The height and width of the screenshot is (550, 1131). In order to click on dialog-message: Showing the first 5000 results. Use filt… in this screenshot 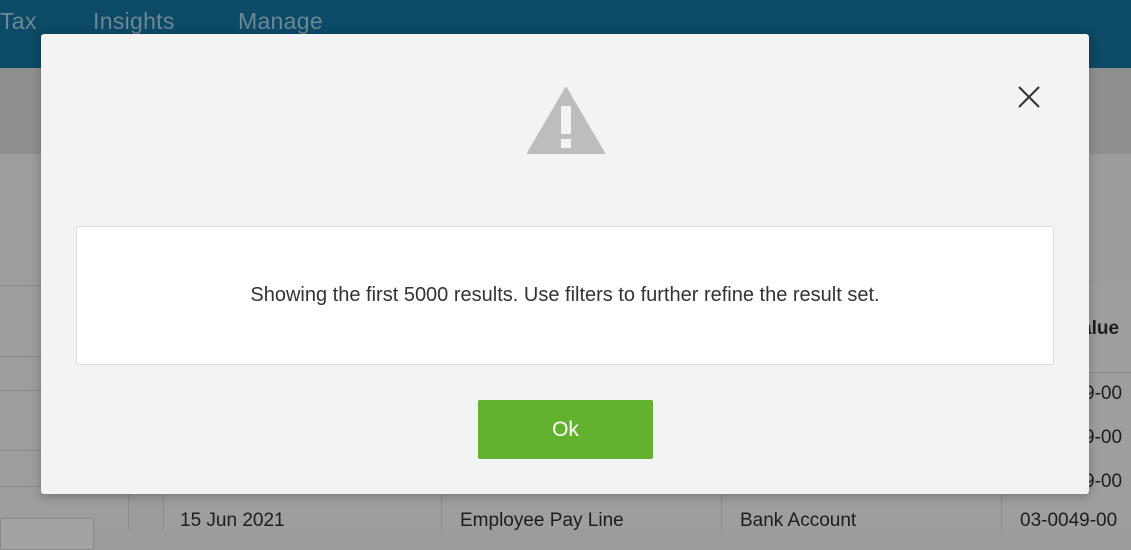, I will do `click(565, 295)`.